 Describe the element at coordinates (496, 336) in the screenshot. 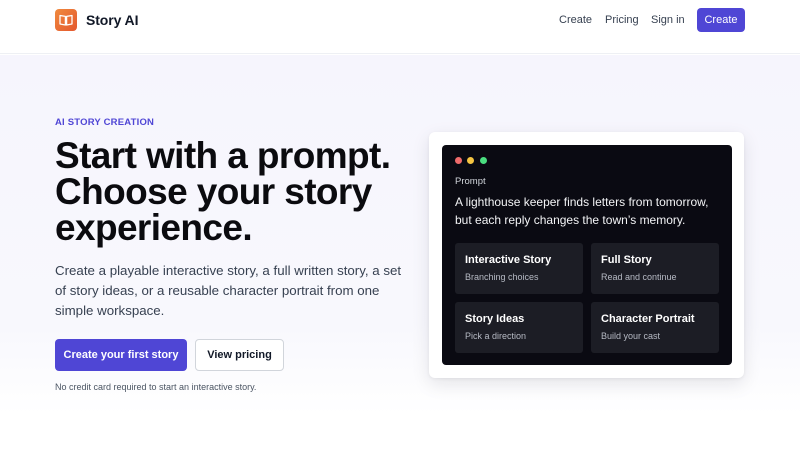

I see `option-desc: Pick a direction` at that location.